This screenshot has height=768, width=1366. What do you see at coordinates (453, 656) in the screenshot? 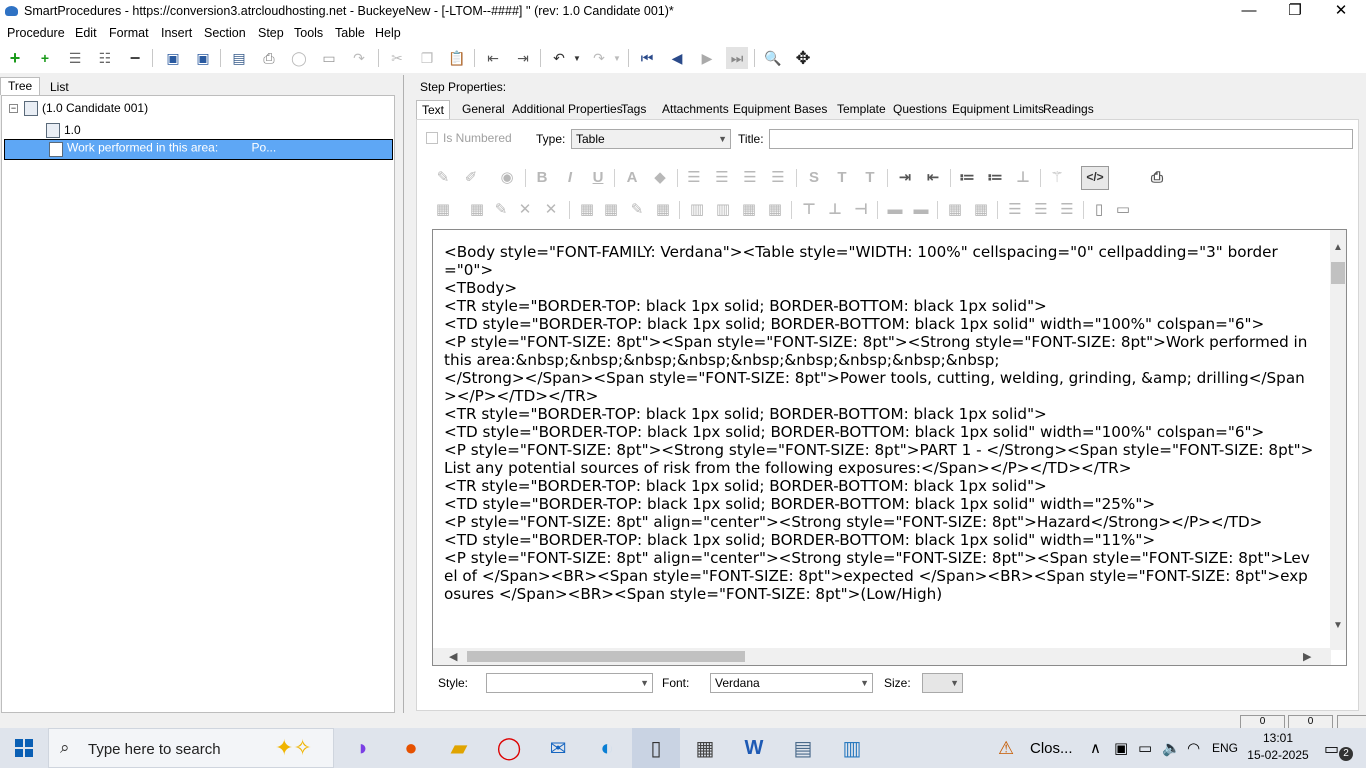
I see `scroll-left-icon: ◀` at bounding box center [453, 656].